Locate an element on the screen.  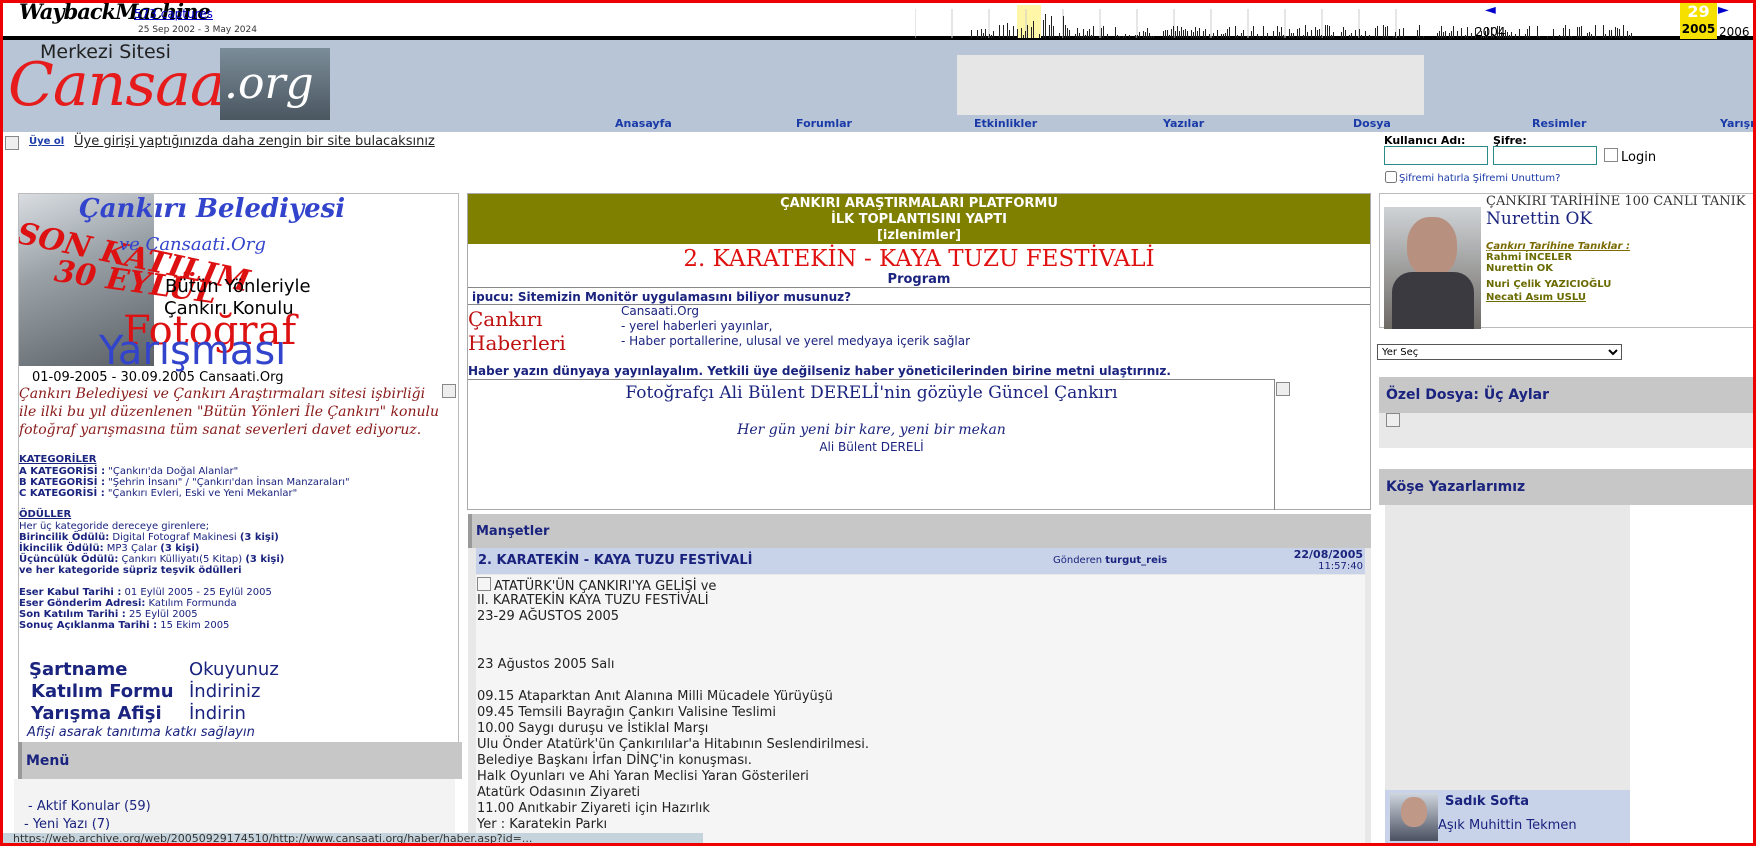
nav-resimler: Resimler is located at coordinates (1559, 123).